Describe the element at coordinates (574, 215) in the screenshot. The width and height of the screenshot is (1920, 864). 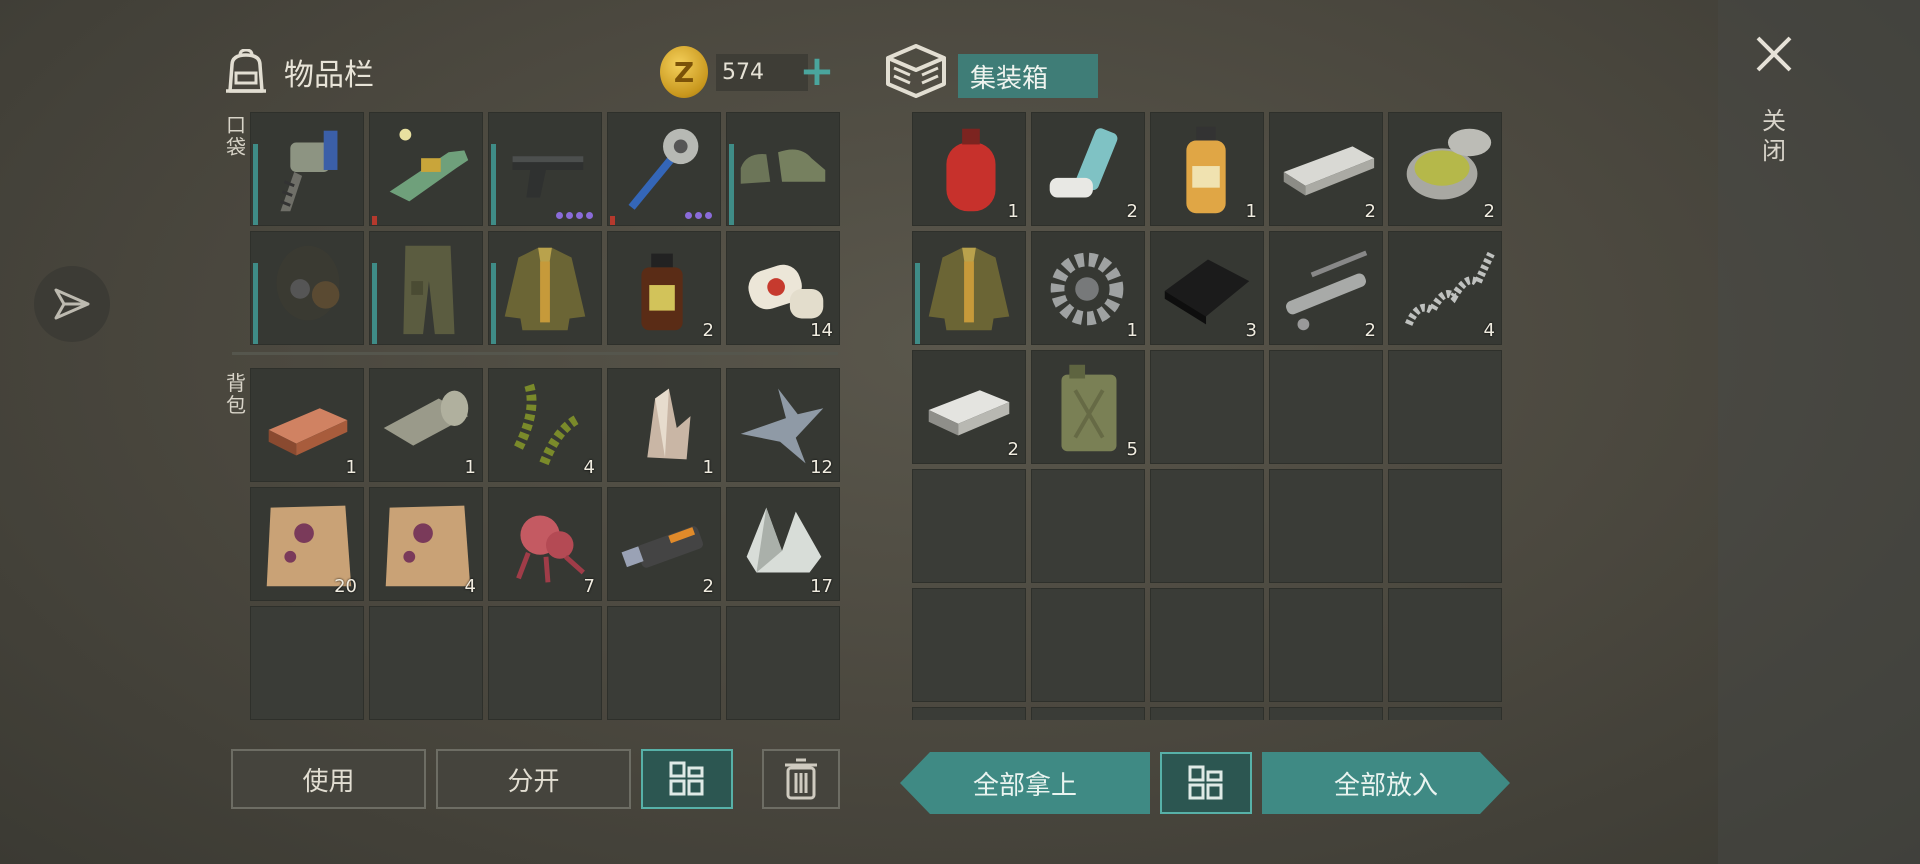
I see `upgrade-dots` at that location.